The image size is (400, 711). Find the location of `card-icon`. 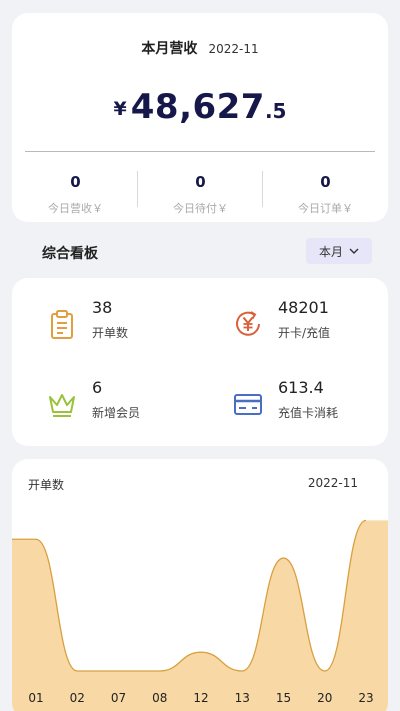

card-icon is located at coordinates (248, 404).